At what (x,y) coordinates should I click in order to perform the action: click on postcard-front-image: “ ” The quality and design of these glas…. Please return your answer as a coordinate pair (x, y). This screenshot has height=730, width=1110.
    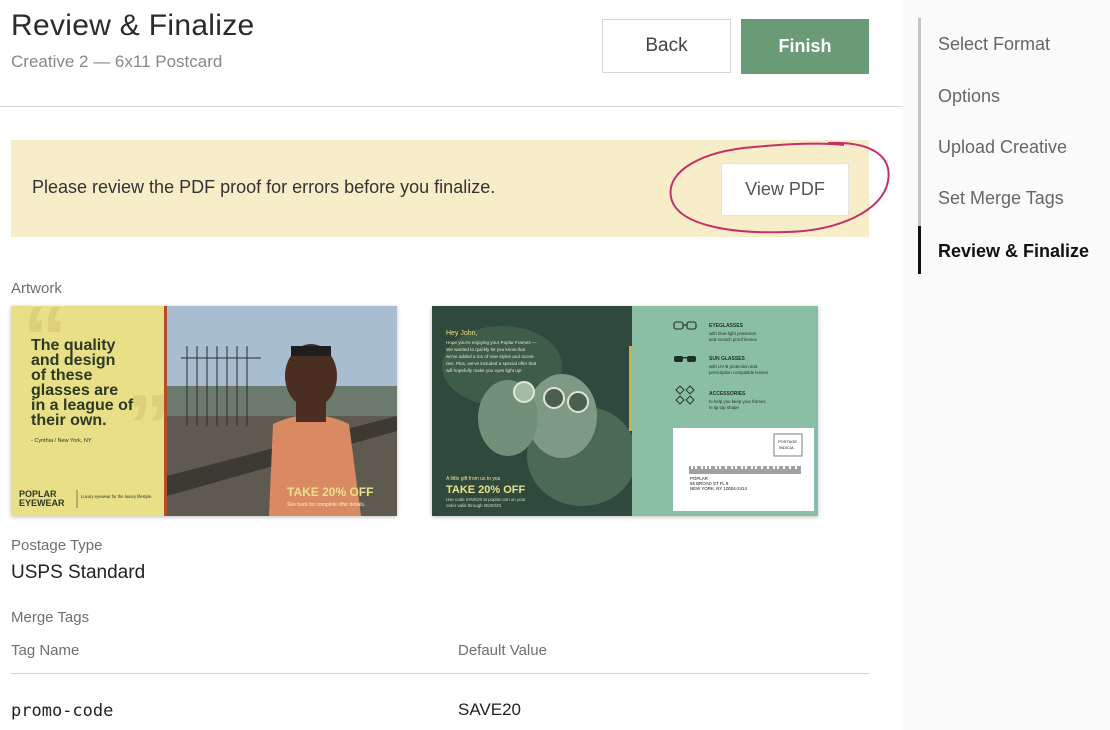
    Looking at the image, I should click on (204, 411).